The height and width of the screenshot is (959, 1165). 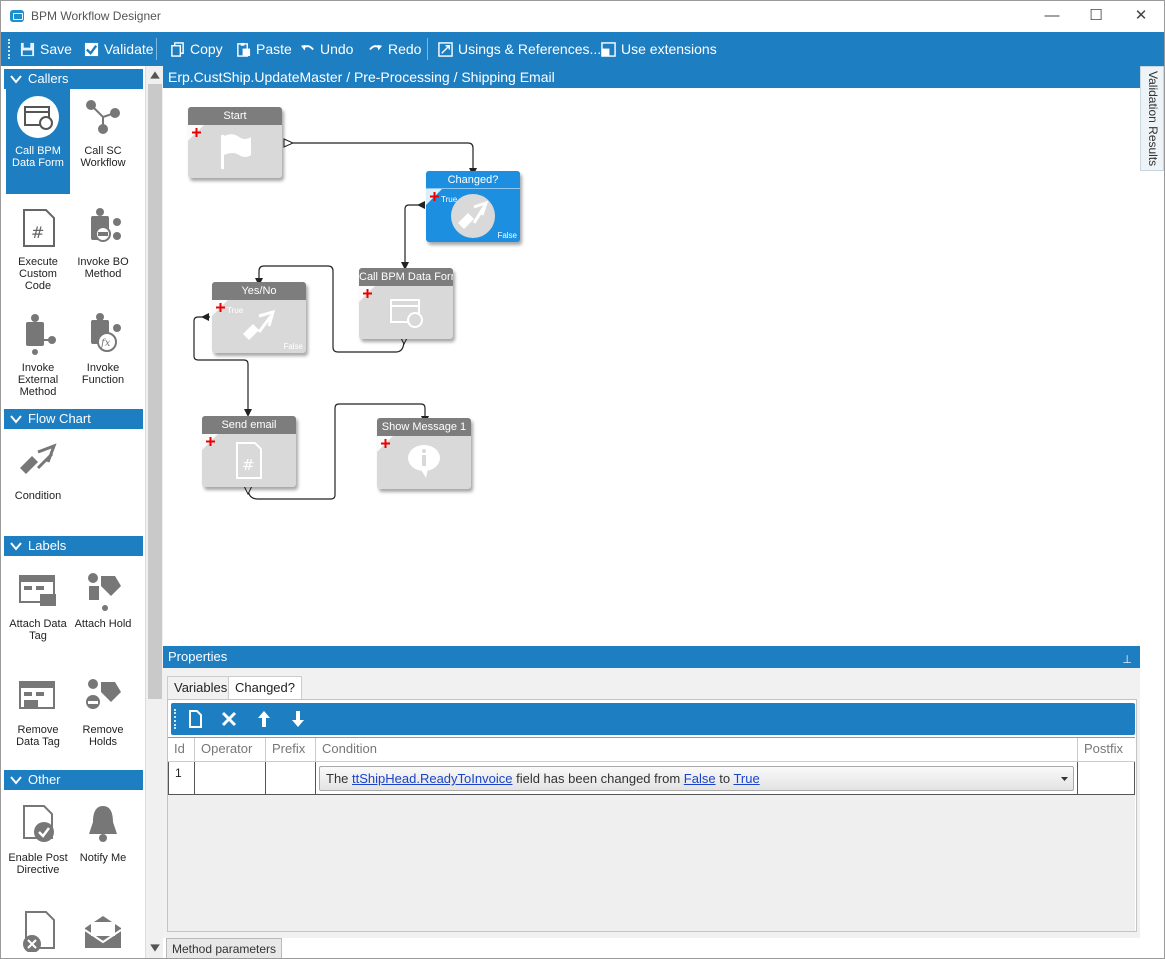 What do you see at coordinates (725, 778) in the screenshot?
I see `condition-text-to: to` at bounding box center [725, 778].